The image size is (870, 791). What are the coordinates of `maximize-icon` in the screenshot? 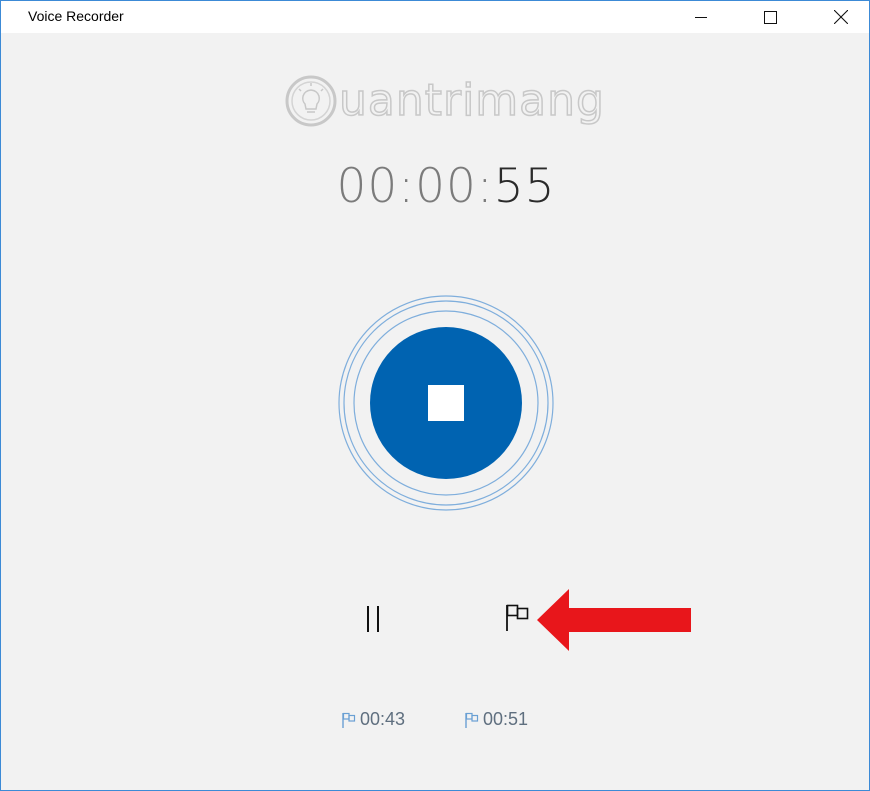 It's located at (770, 17).